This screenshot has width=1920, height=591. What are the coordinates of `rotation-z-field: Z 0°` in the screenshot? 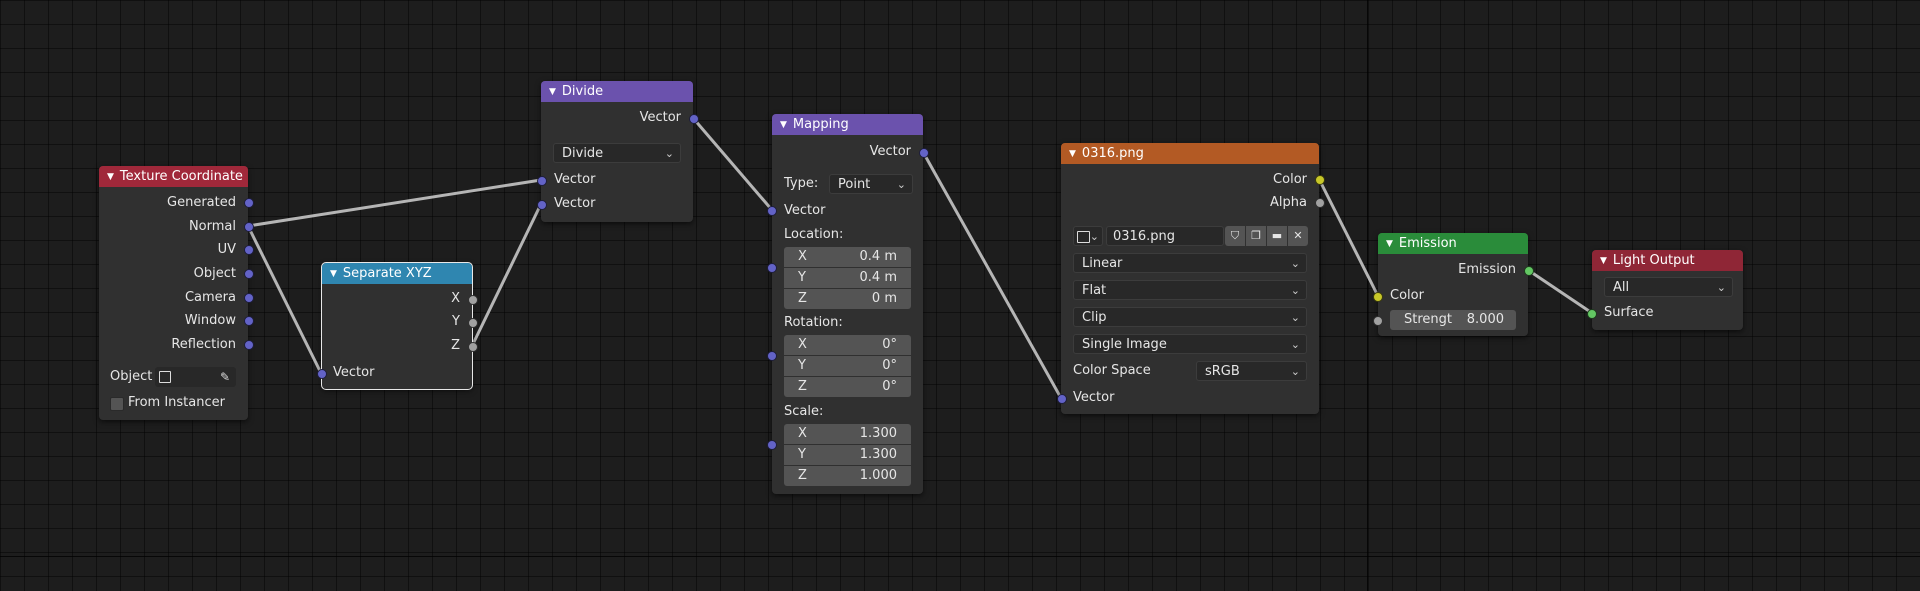 It's located at (847, 387).